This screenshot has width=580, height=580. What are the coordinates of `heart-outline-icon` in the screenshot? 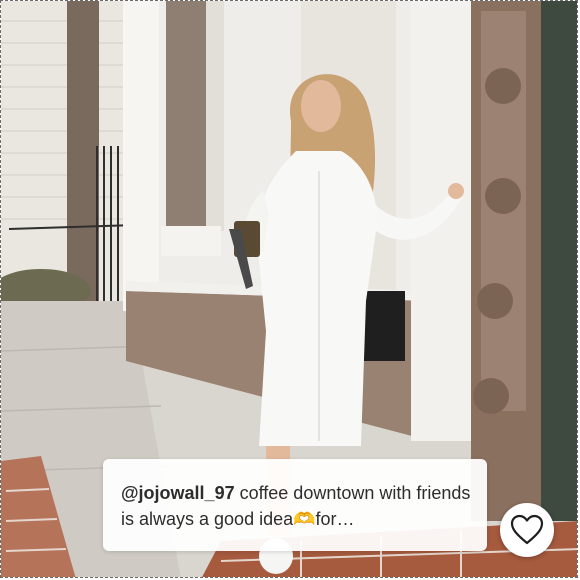 It's located at (527, 529).